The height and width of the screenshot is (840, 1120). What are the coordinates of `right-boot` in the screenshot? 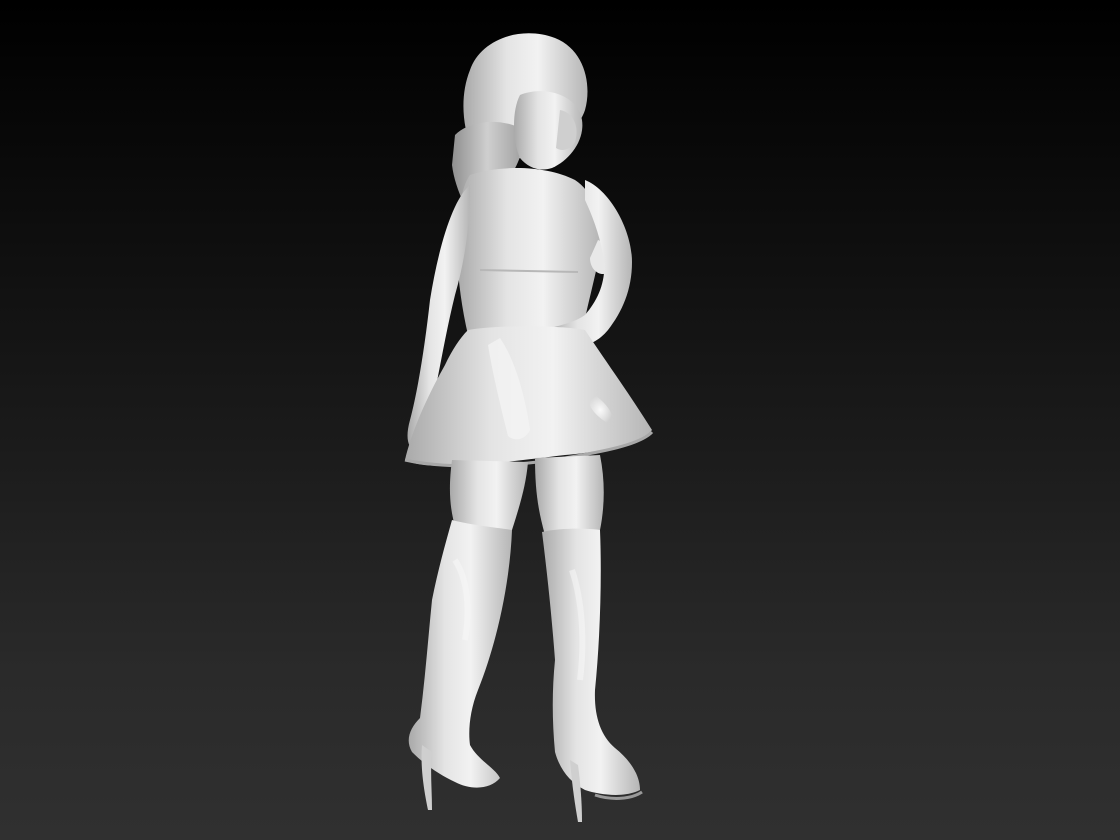 It's located at (592, 675).